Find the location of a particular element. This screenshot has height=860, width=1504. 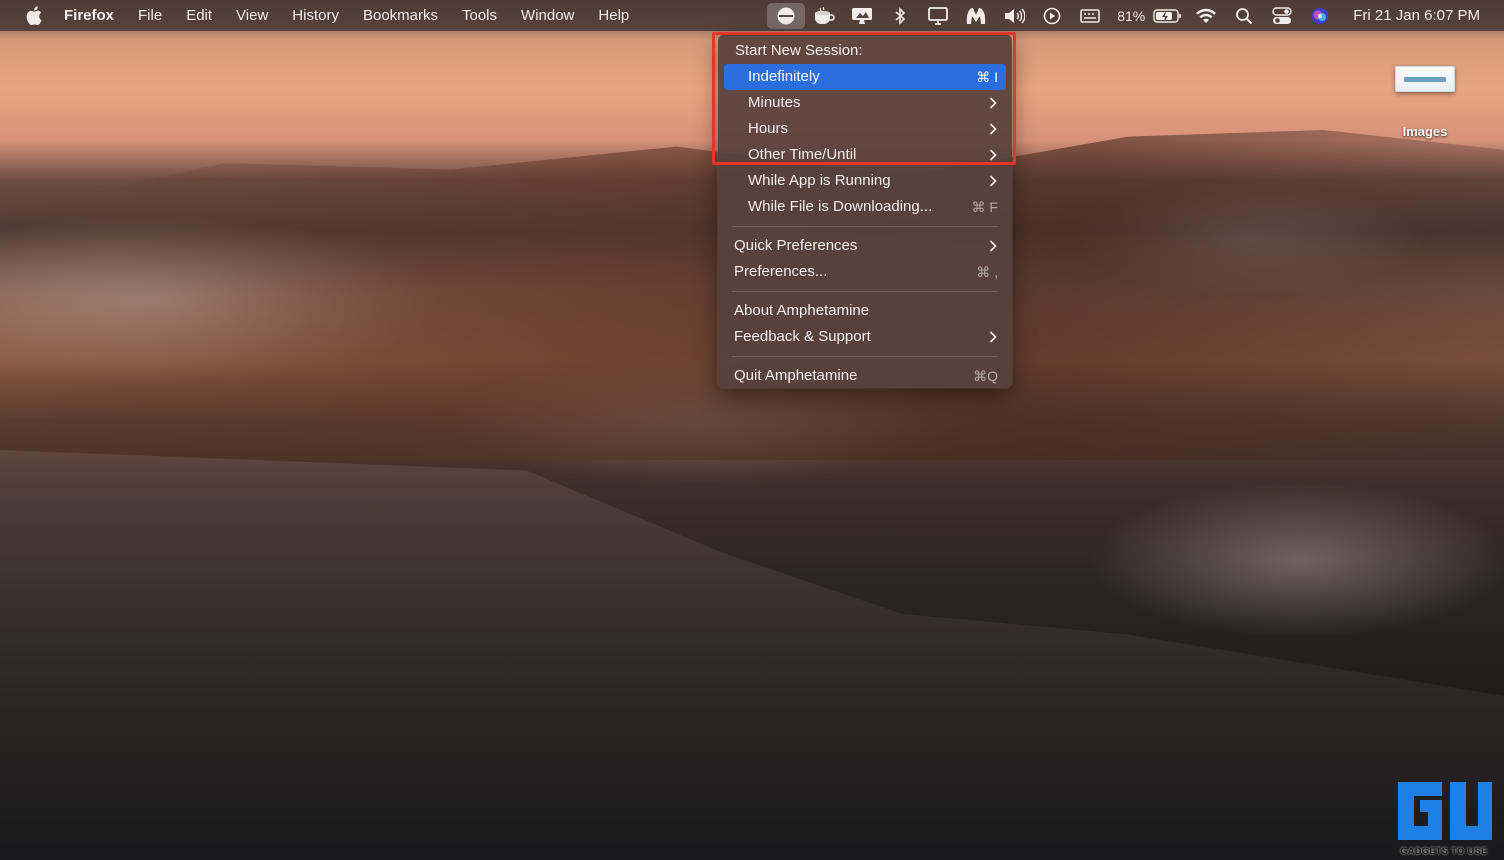

menu-history: History is located at coordinates (315, 15).